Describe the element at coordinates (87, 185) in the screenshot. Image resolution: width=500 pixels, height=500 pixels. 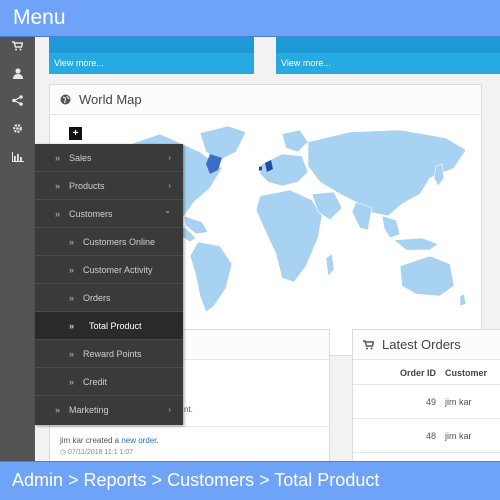
I see `menu-item-label: Products` at that location.